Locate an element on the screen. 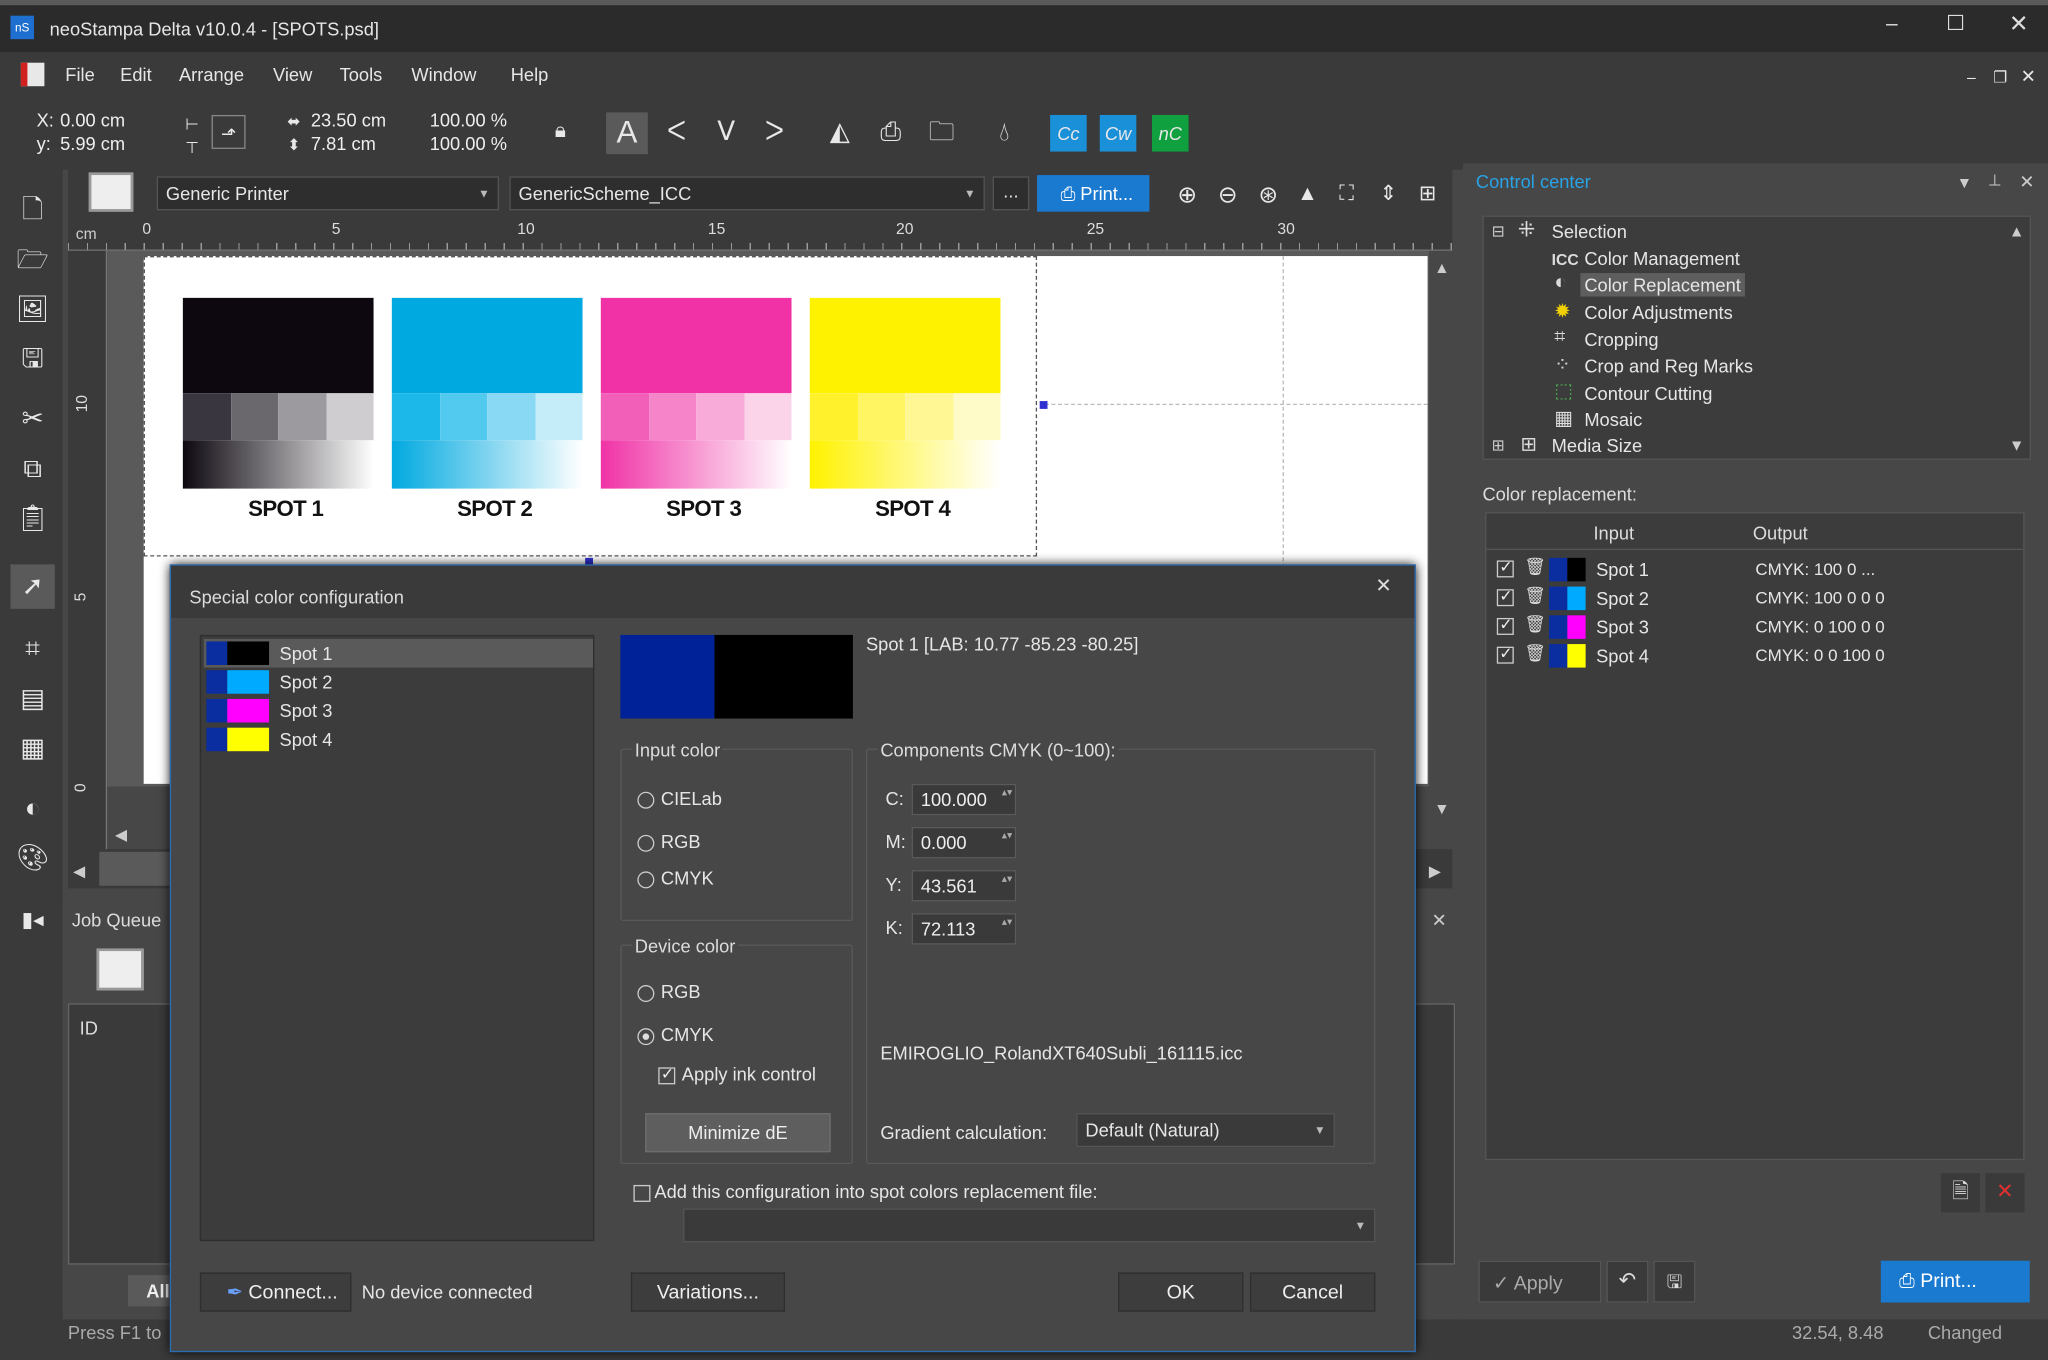 The height and width of the screenshot is (1360, 2048). minimize-de-button: Minimize dE is located at coordinates (738, 1133).